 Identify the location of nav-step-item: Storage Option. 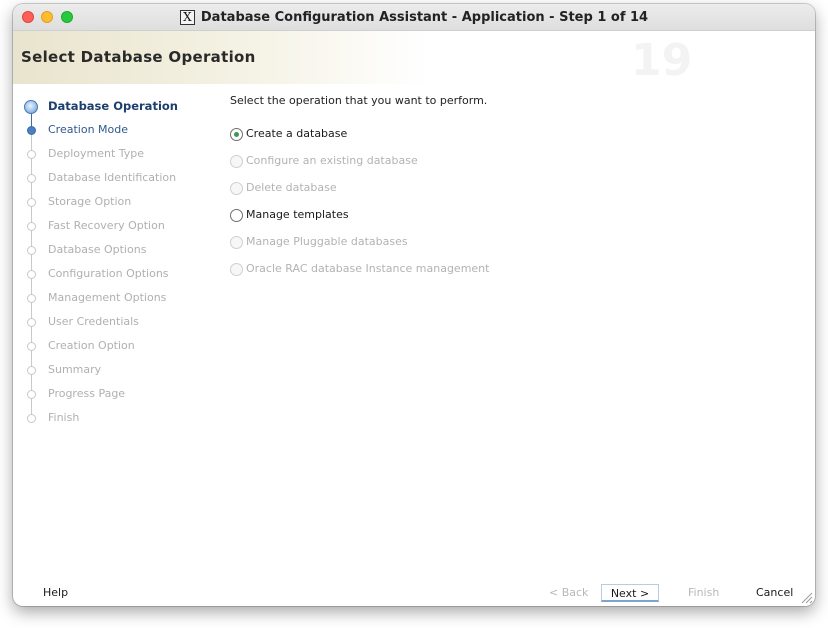
(113, 204).